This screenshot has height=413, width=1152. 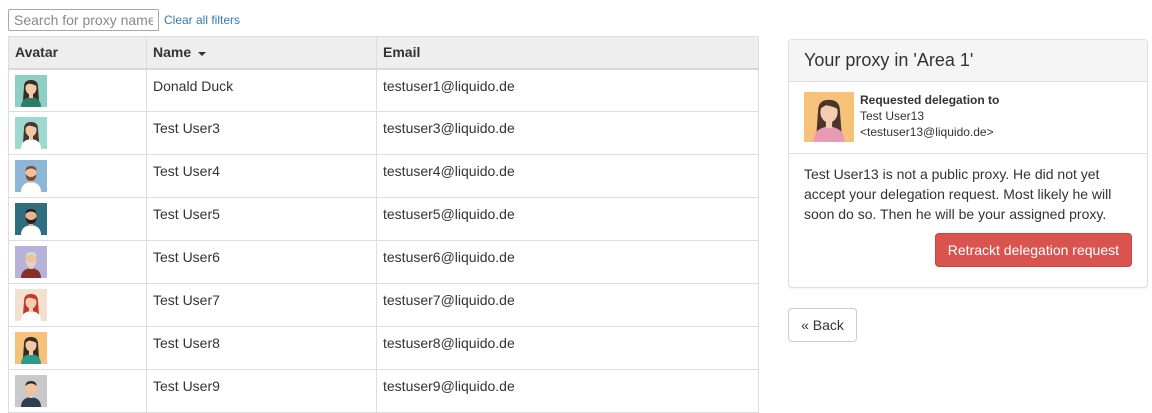 I want to click on sort-desc-icon, so click(x=202, y=53).